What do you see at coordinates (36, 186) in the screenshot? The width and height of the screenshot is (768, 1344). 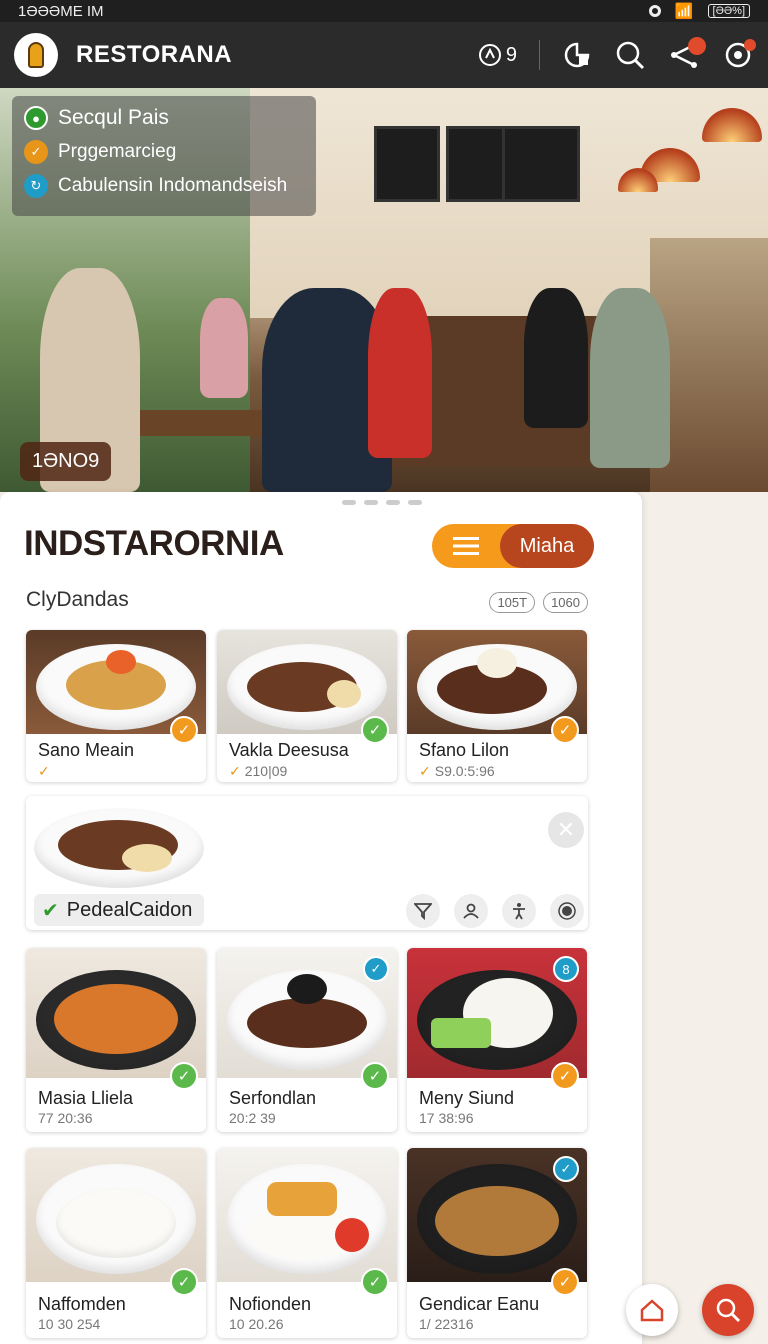 I see `info-icon: ↻` at bounding box center [36, 186].